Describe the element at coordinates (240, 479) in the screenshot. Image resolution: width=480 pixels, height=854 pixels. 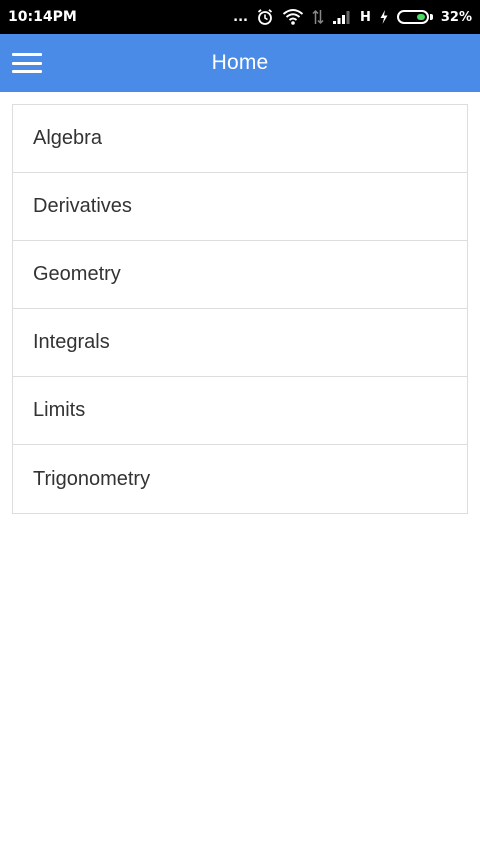
I see `list-item-trigonometry: Trigonometry` at that location.